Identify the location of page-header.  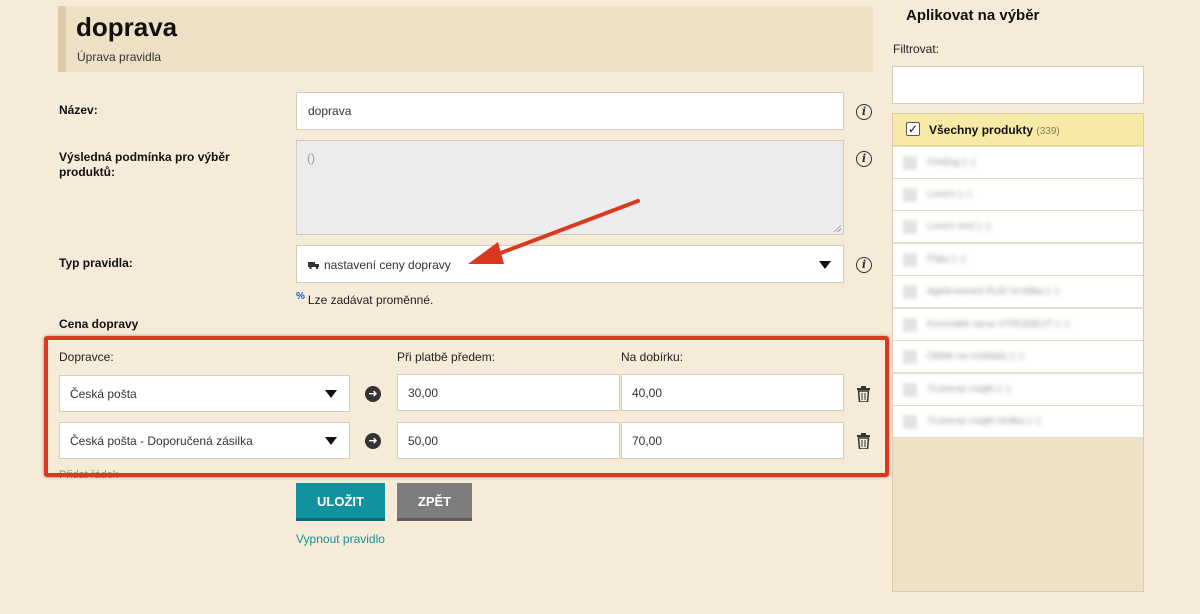
(465, 39).